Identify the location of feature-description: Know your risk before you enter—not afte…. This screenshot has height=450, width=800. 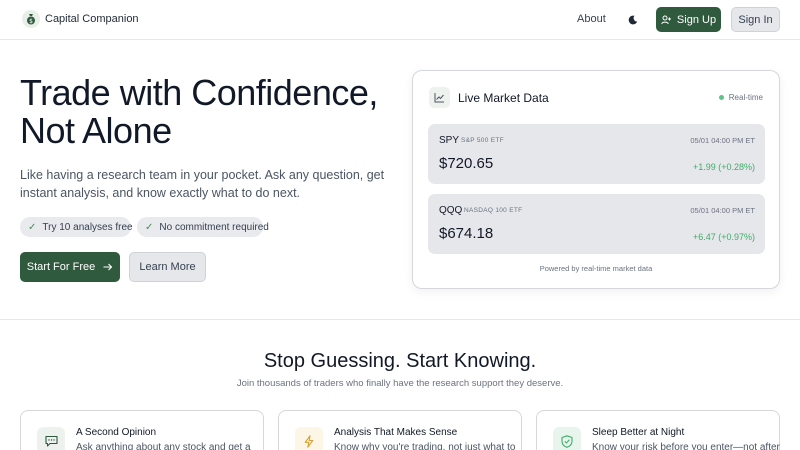
(686, 446).